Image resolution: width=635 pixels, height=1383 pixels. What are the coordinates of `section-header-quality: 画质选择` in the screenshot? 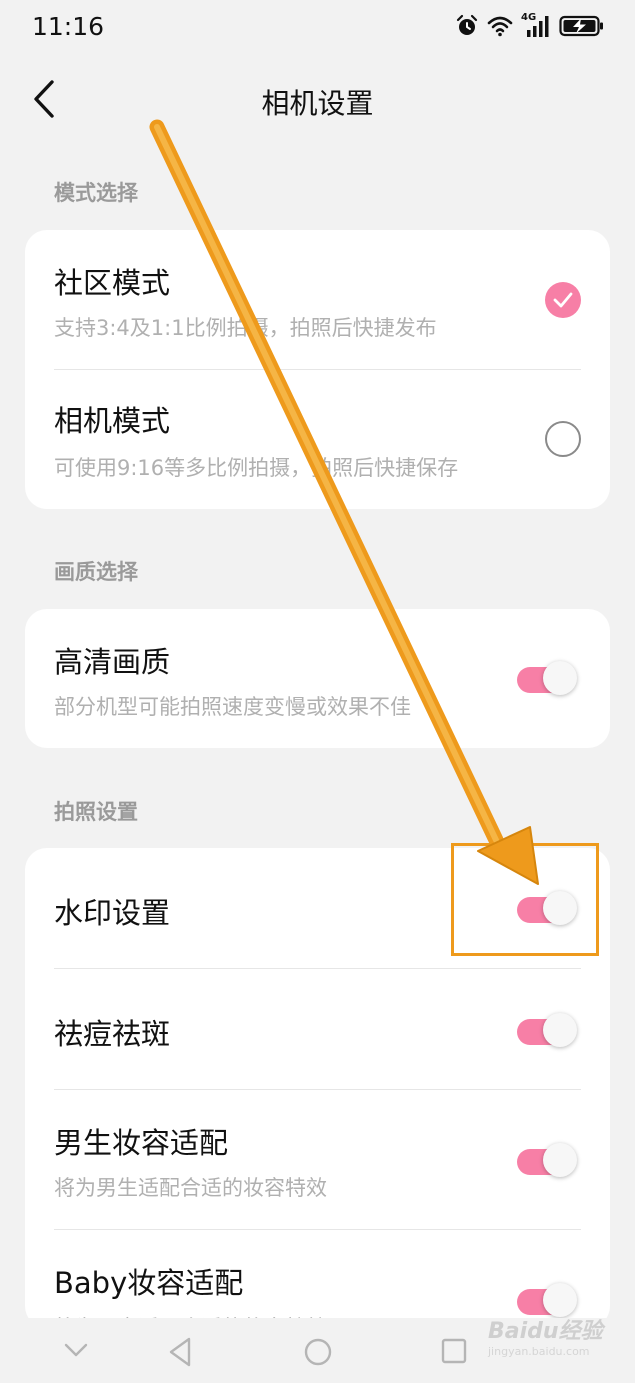 It's located at (96, 572).